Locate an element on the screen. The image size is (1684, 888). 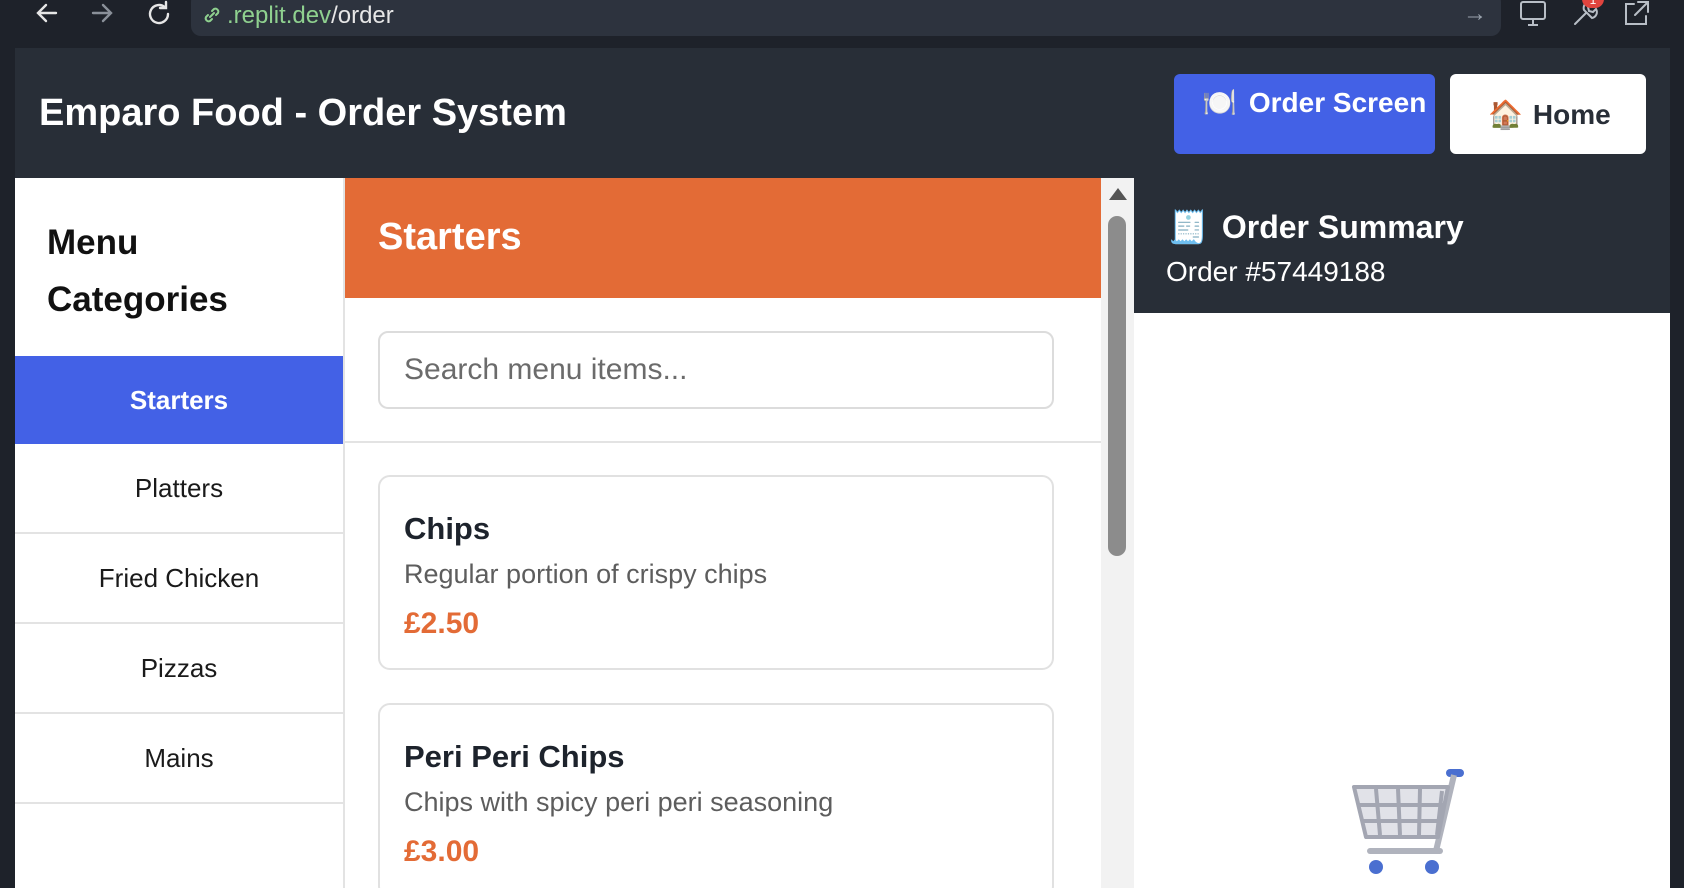
arrow-right-icon is located at coordinates (102, 13).